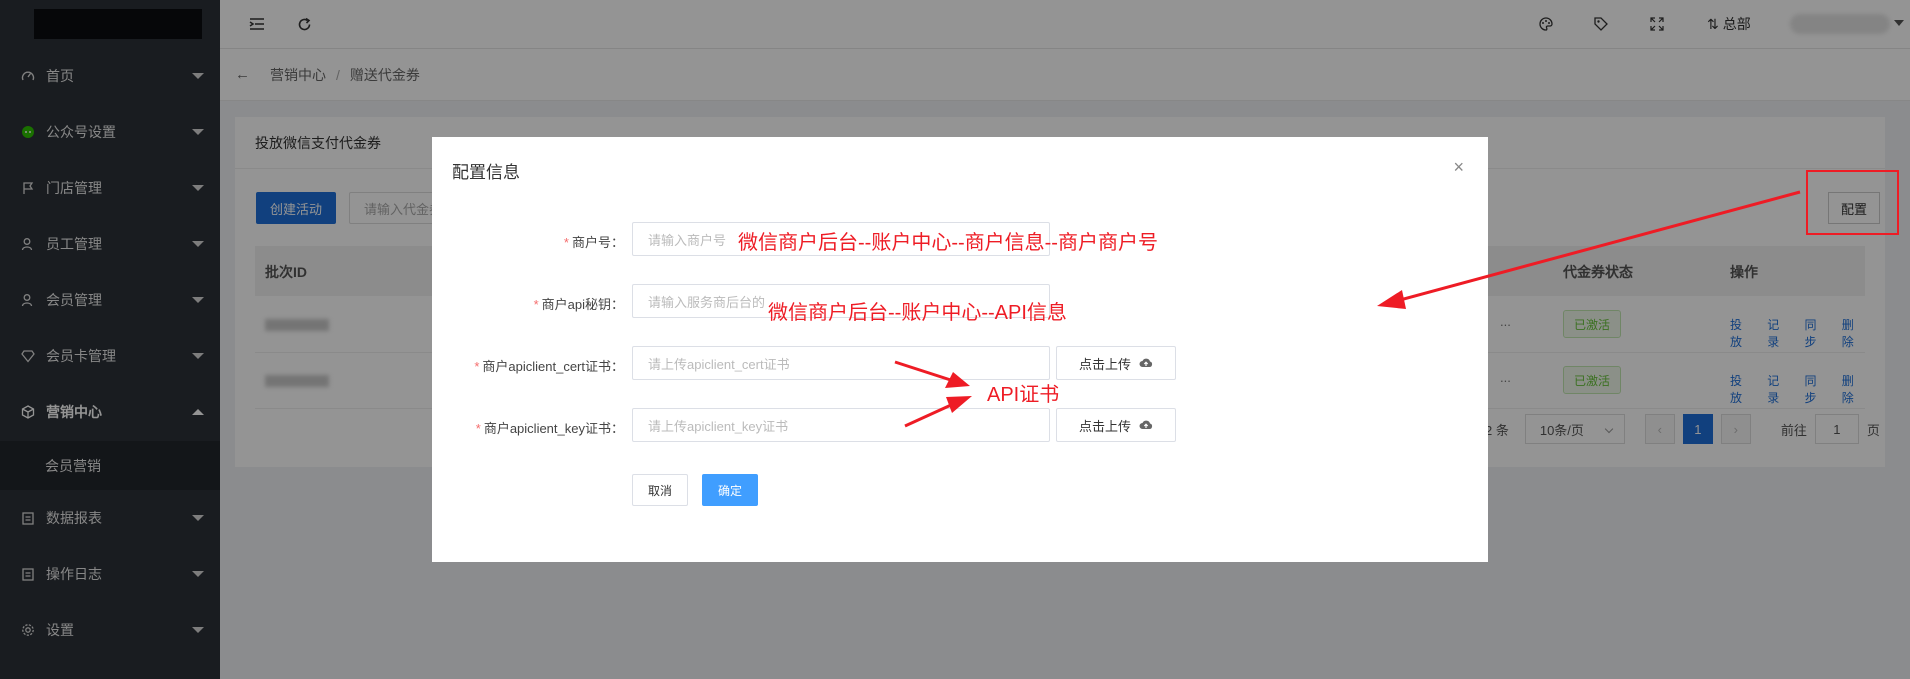 Image resolution: width=1910 pixels, height=679 pixels. Describe the element at coordinates (948, 243) in the screenshot. I see `annotation-merchant-id: 微信商户后台--账户中心--商户信息--商户商户号` at that location.